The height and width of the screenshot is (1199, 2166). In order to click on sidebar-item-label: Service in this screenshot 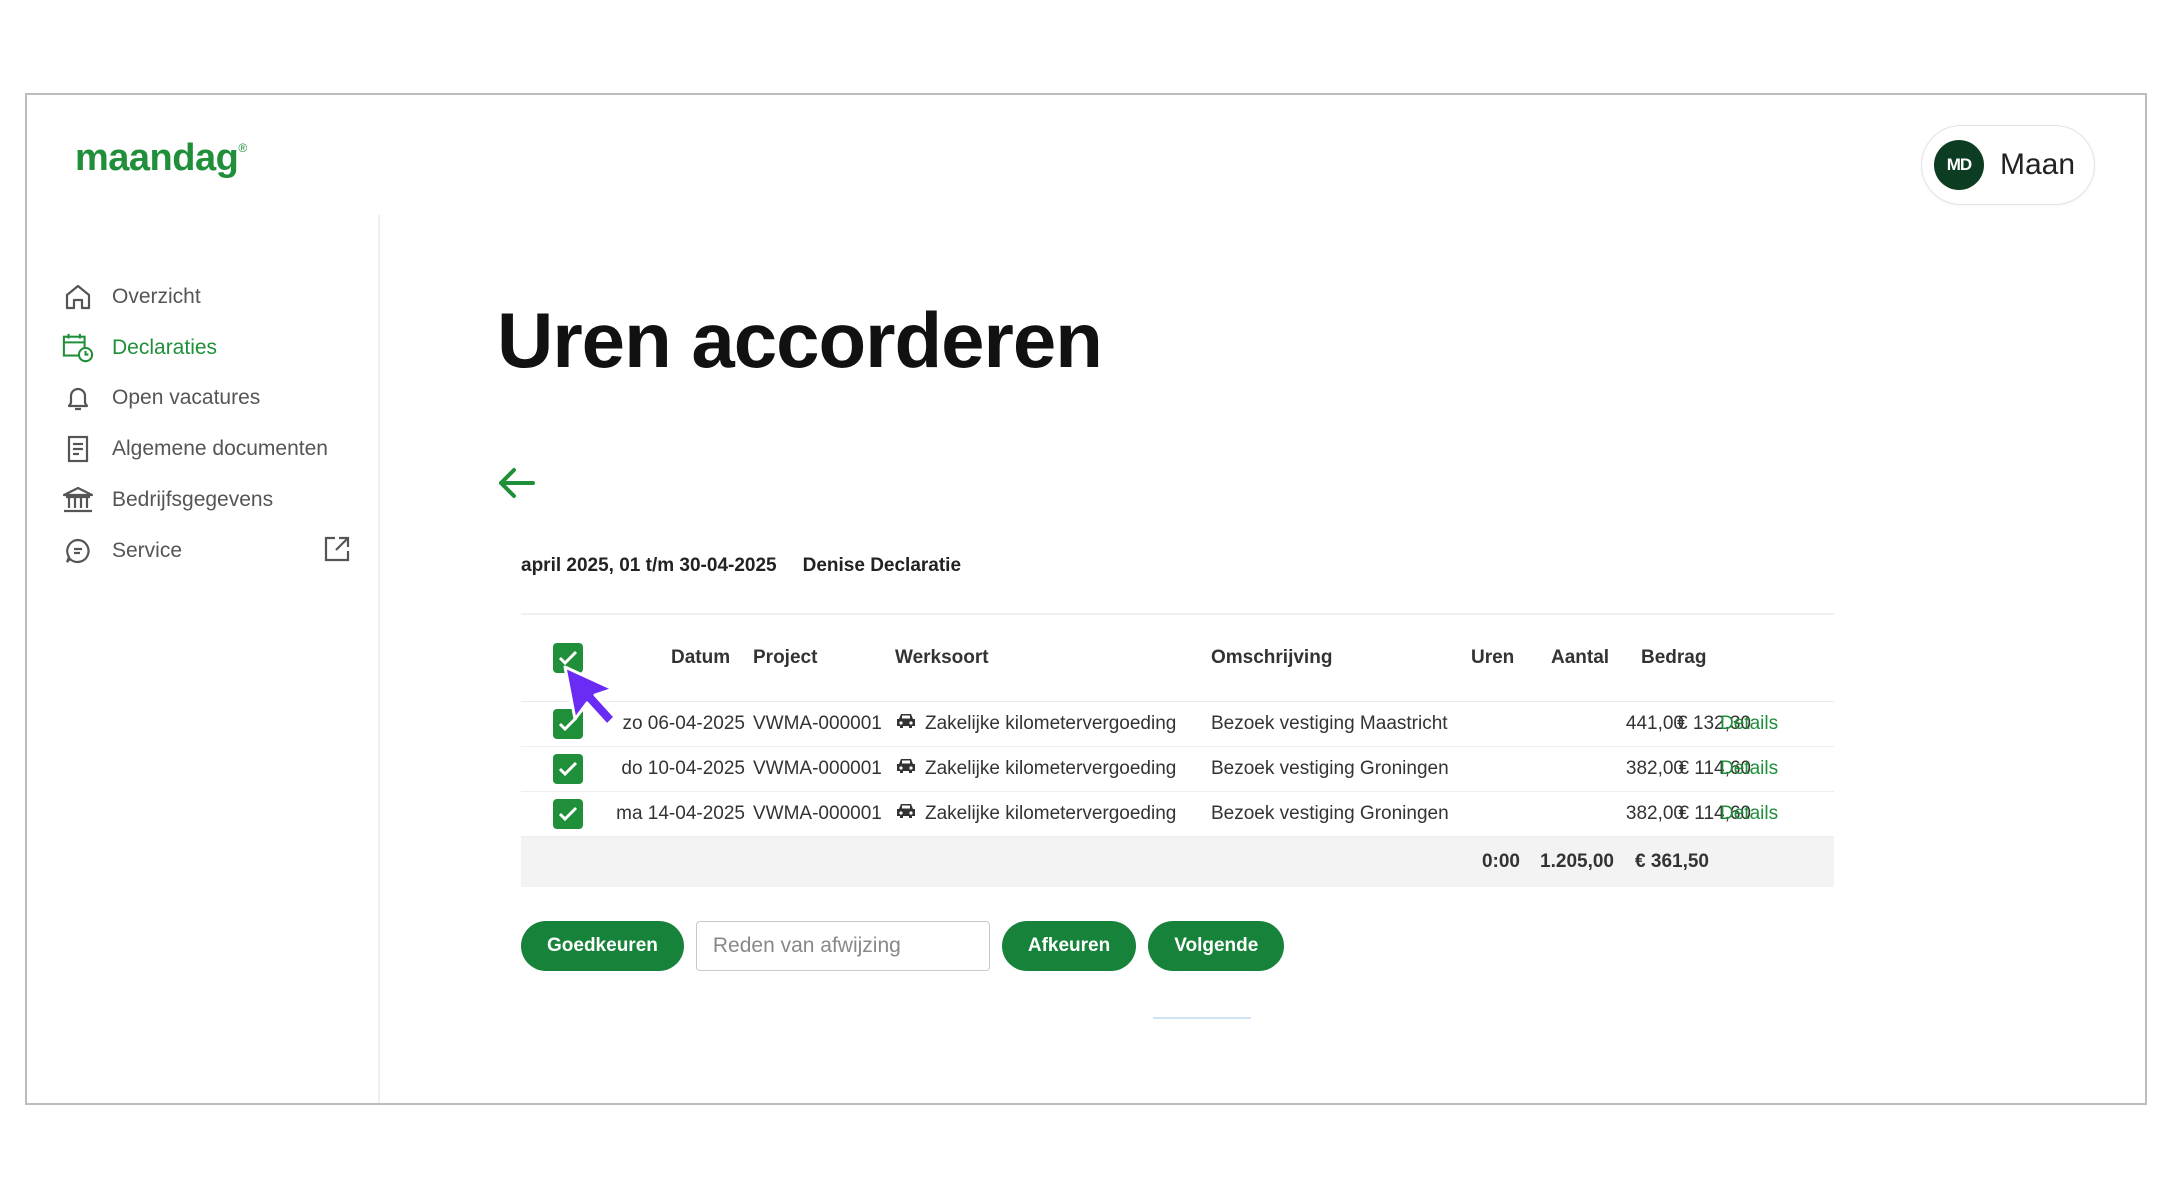, I will do `click(147, 550)`.